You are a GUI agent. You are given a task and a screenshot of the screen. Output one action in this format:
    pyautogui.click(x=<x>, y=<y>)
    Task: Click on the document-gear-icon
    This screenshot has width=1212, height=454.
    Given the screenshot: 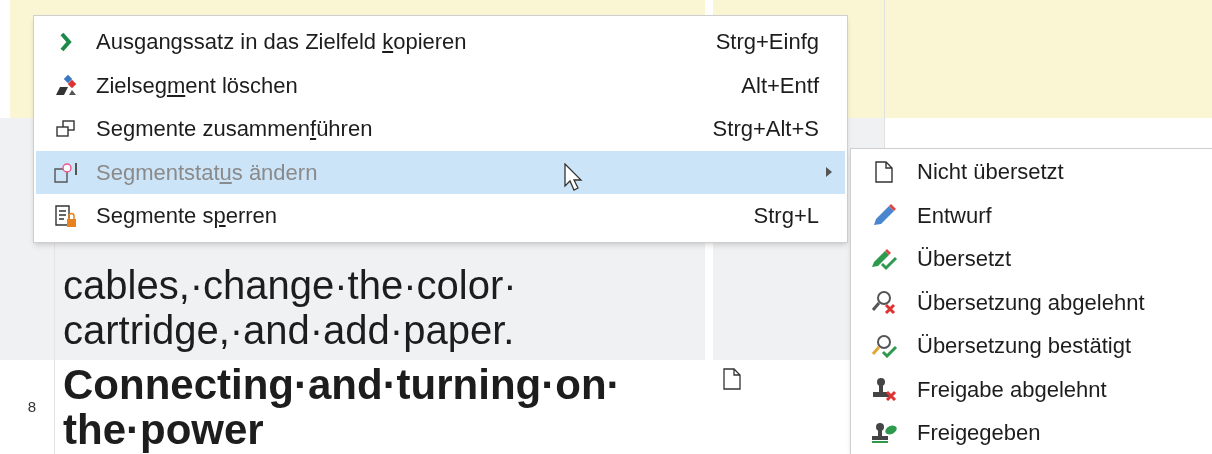 What is the action you would take?
    pyautogui.click(x=66, y=172)
    